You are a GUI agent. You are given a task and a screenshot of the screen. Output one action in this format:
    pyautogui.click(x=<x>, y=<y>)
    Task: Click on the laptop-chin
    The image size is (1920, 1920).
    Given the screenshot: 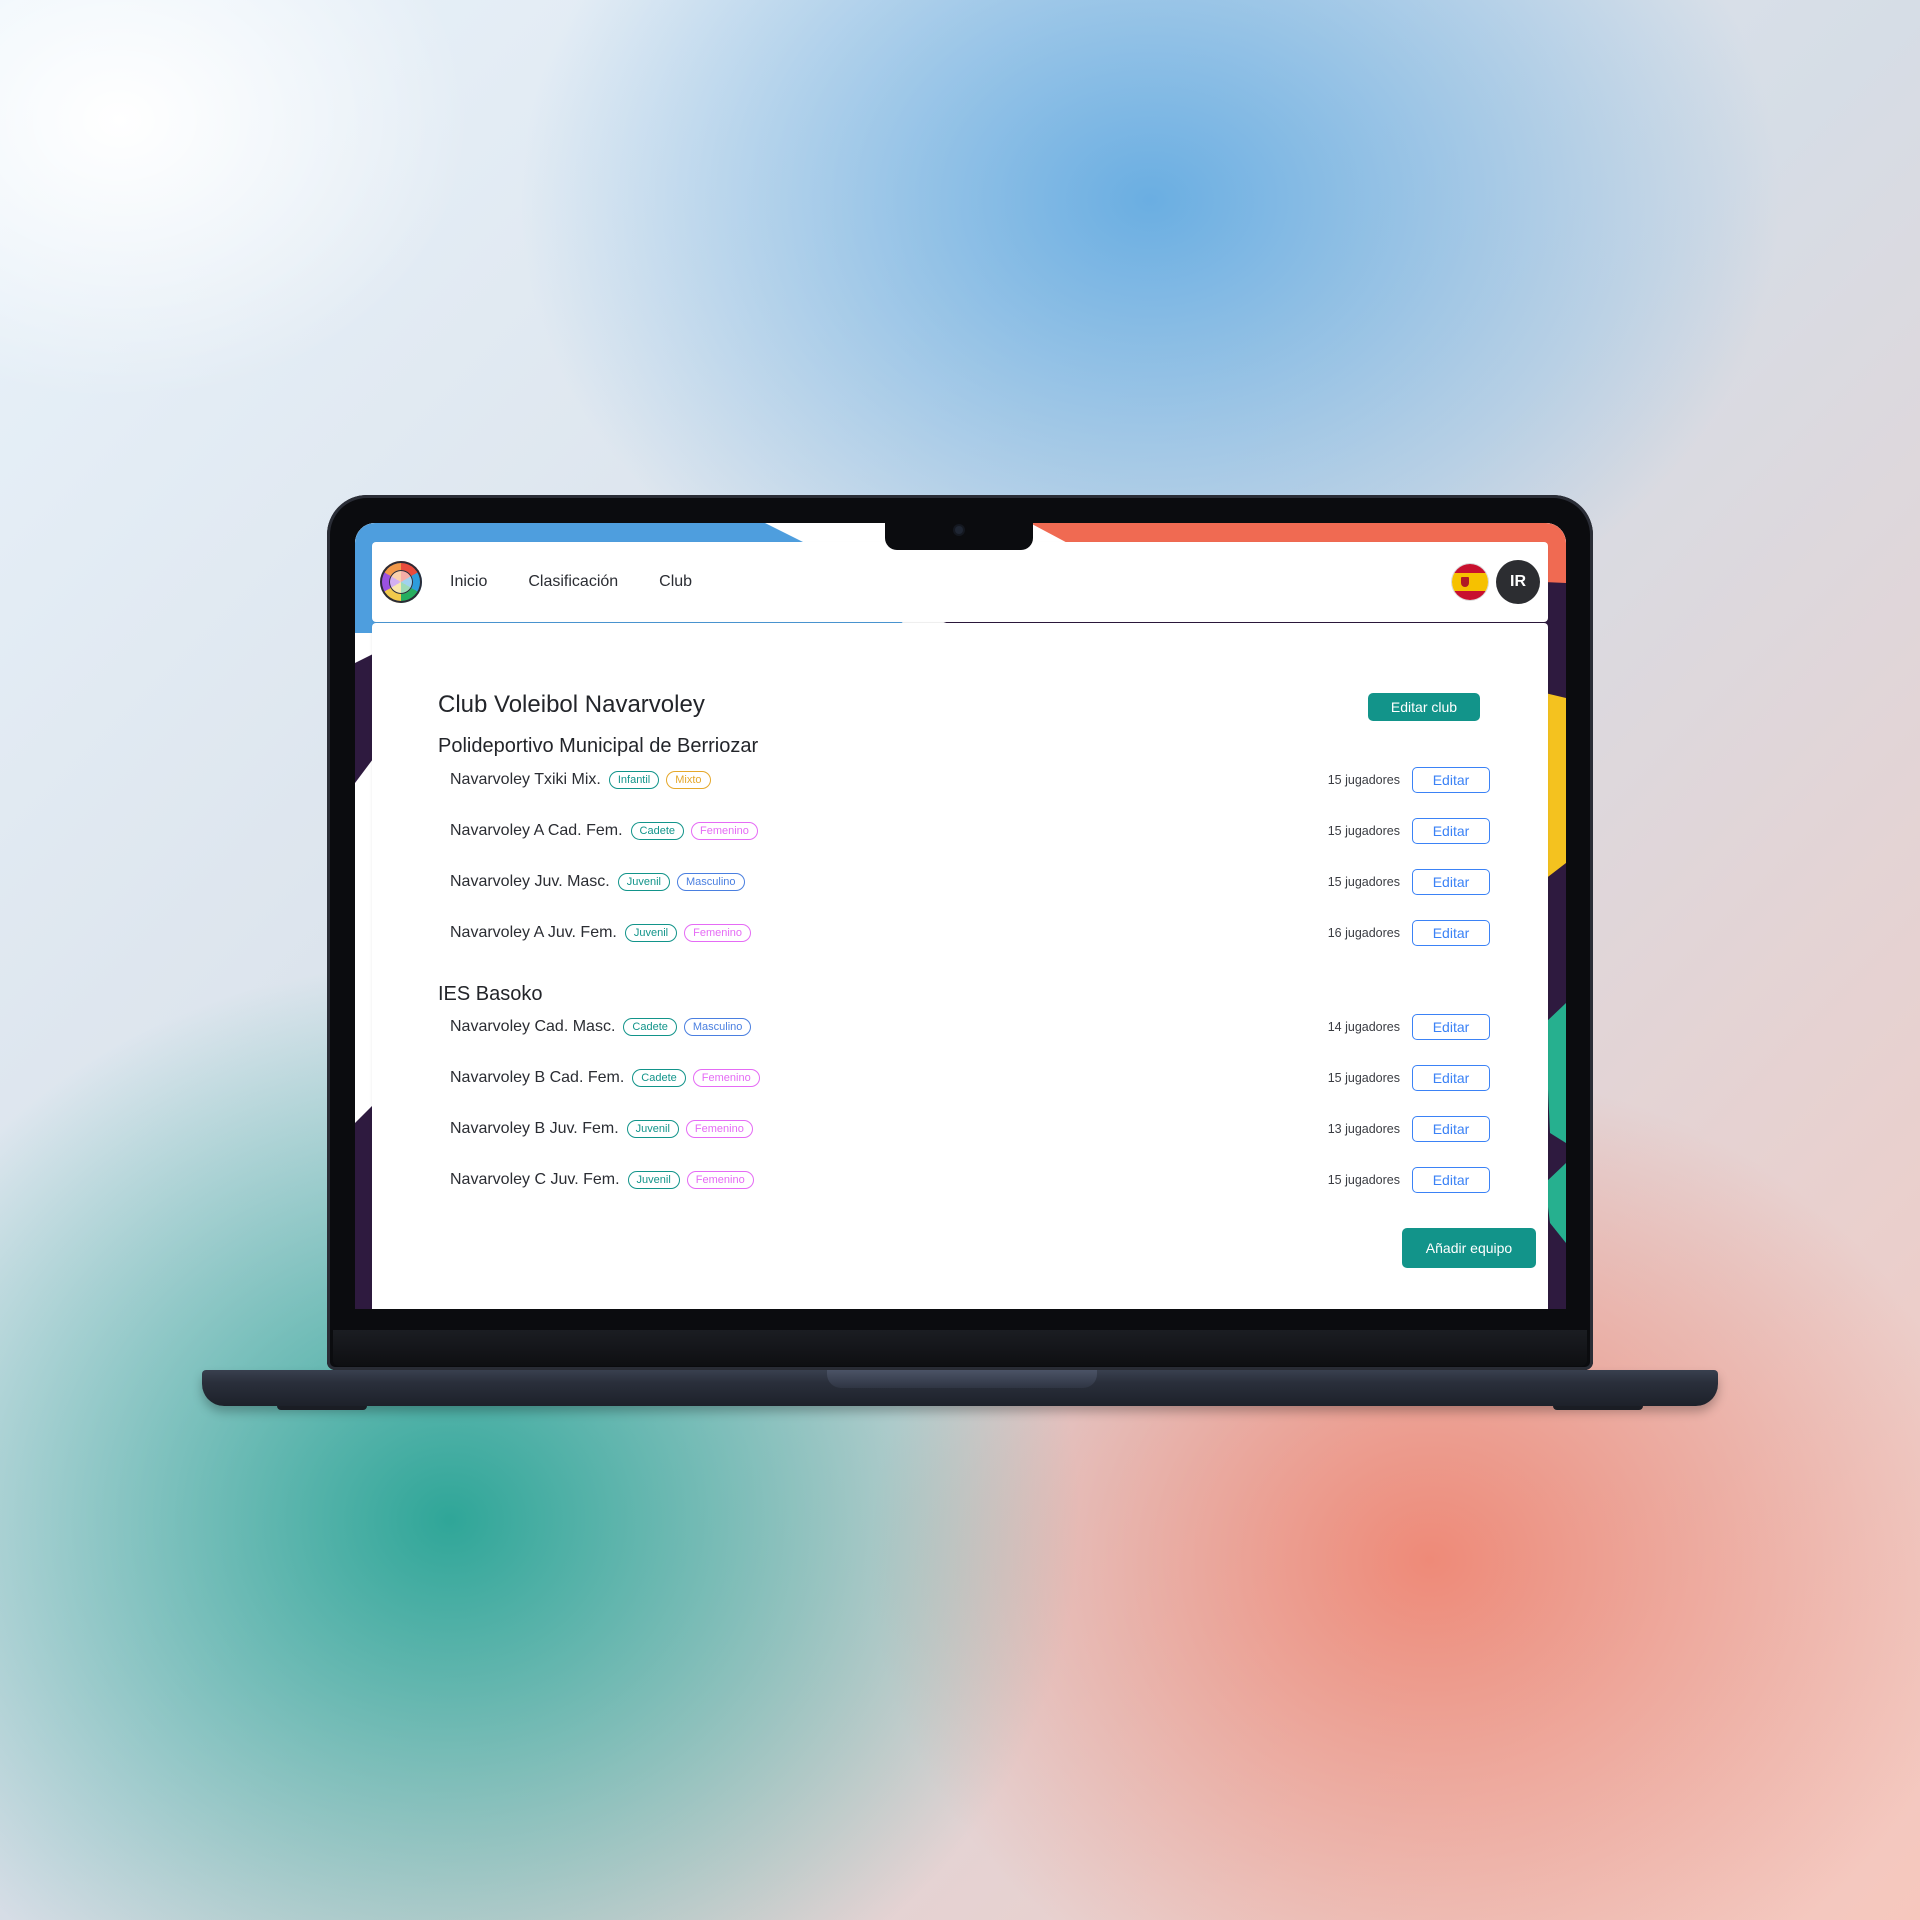 What is the action you would take?
    pyautogui.click(x=960, y=1348)
    